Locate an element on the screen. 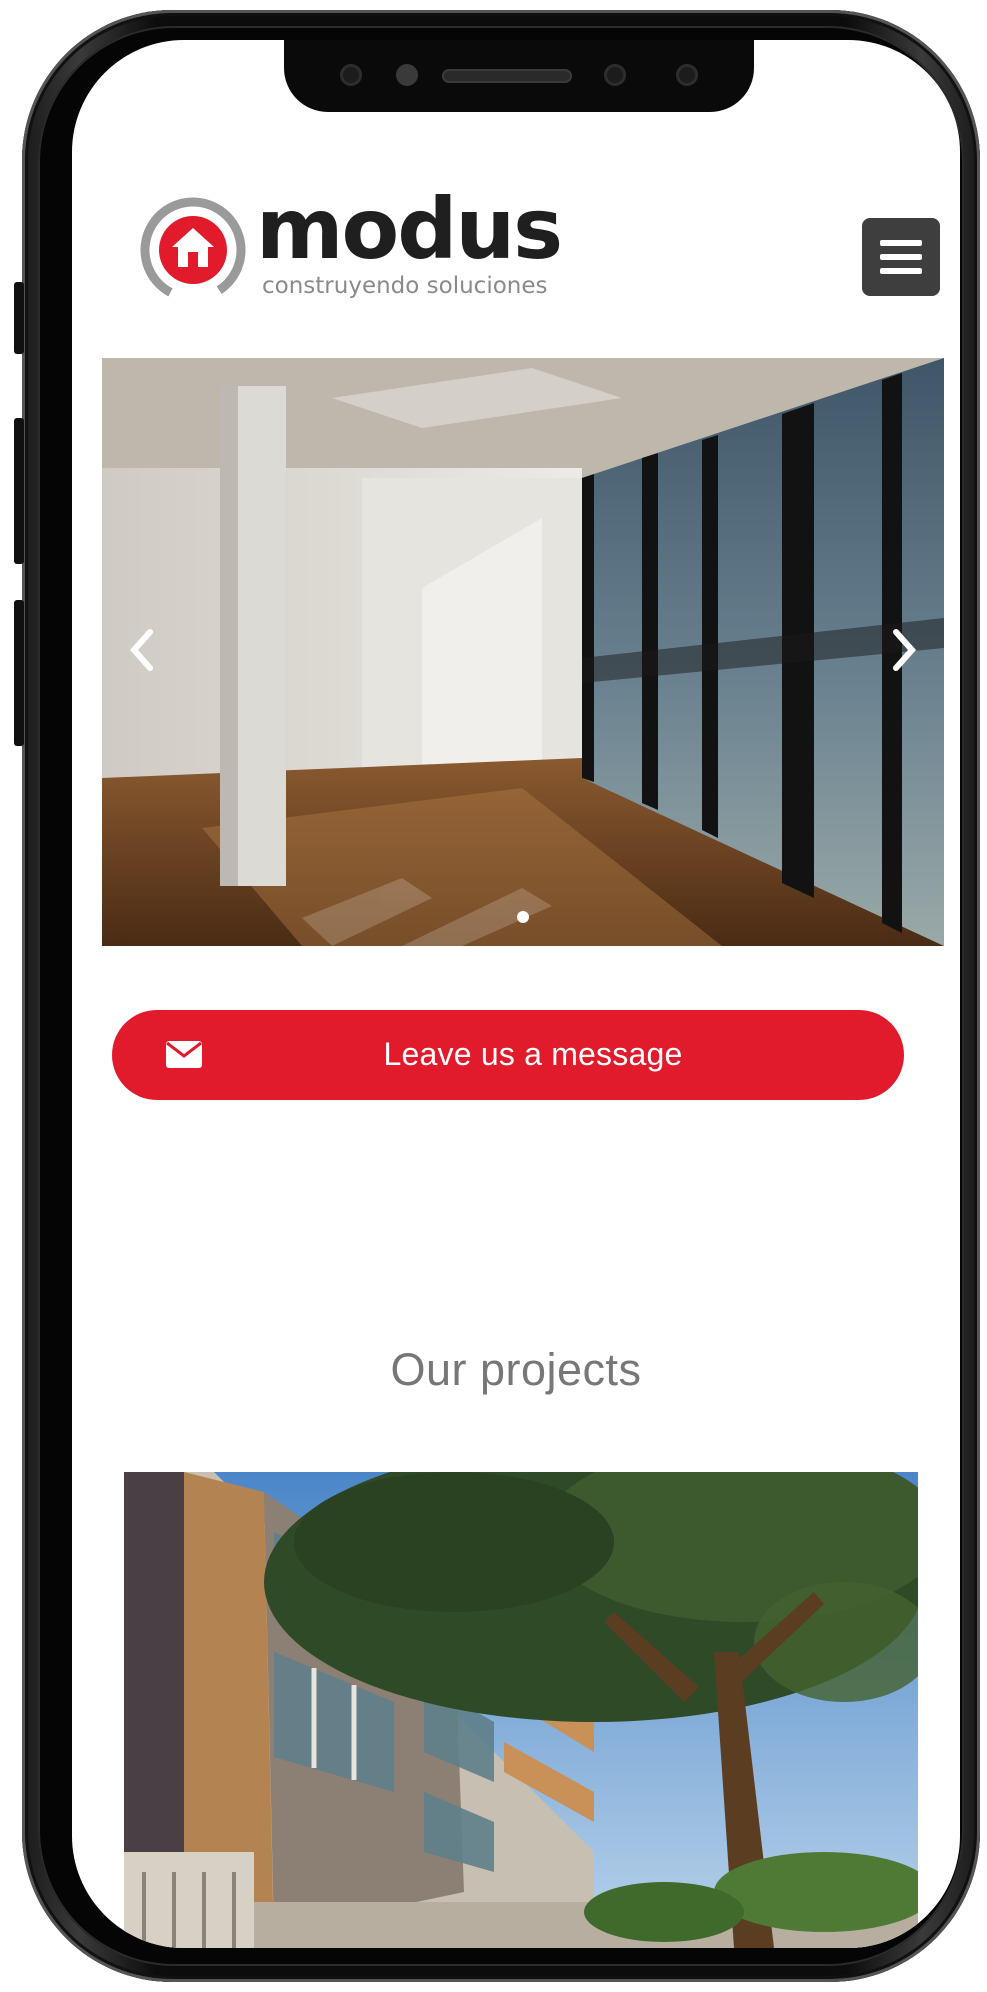 The height and width of the screenshot is (1992, 987). leave-message-button: Leave us a message is located at coordinates (508, 1055).